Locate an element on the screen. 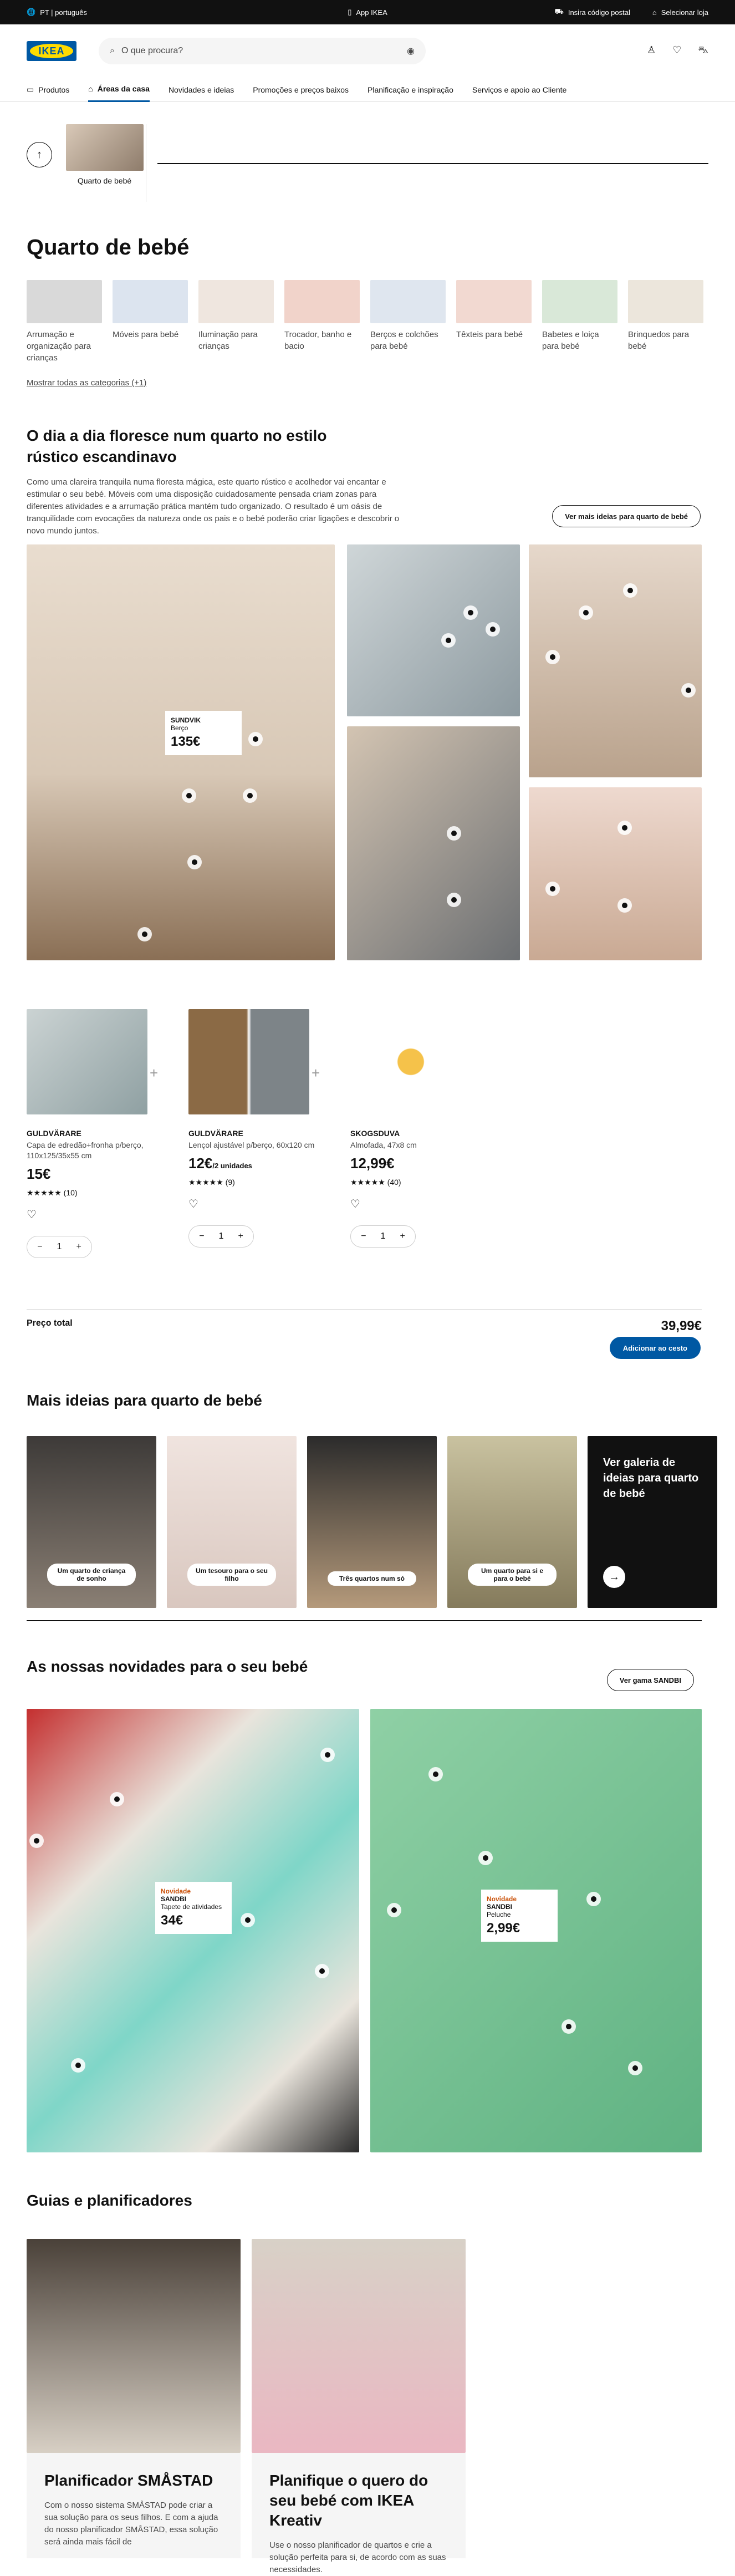 This screenshot has height=2576, width=735. nav-item-servicos: Serviços e apoio ao Cliente is located at coordinates (519, 90).